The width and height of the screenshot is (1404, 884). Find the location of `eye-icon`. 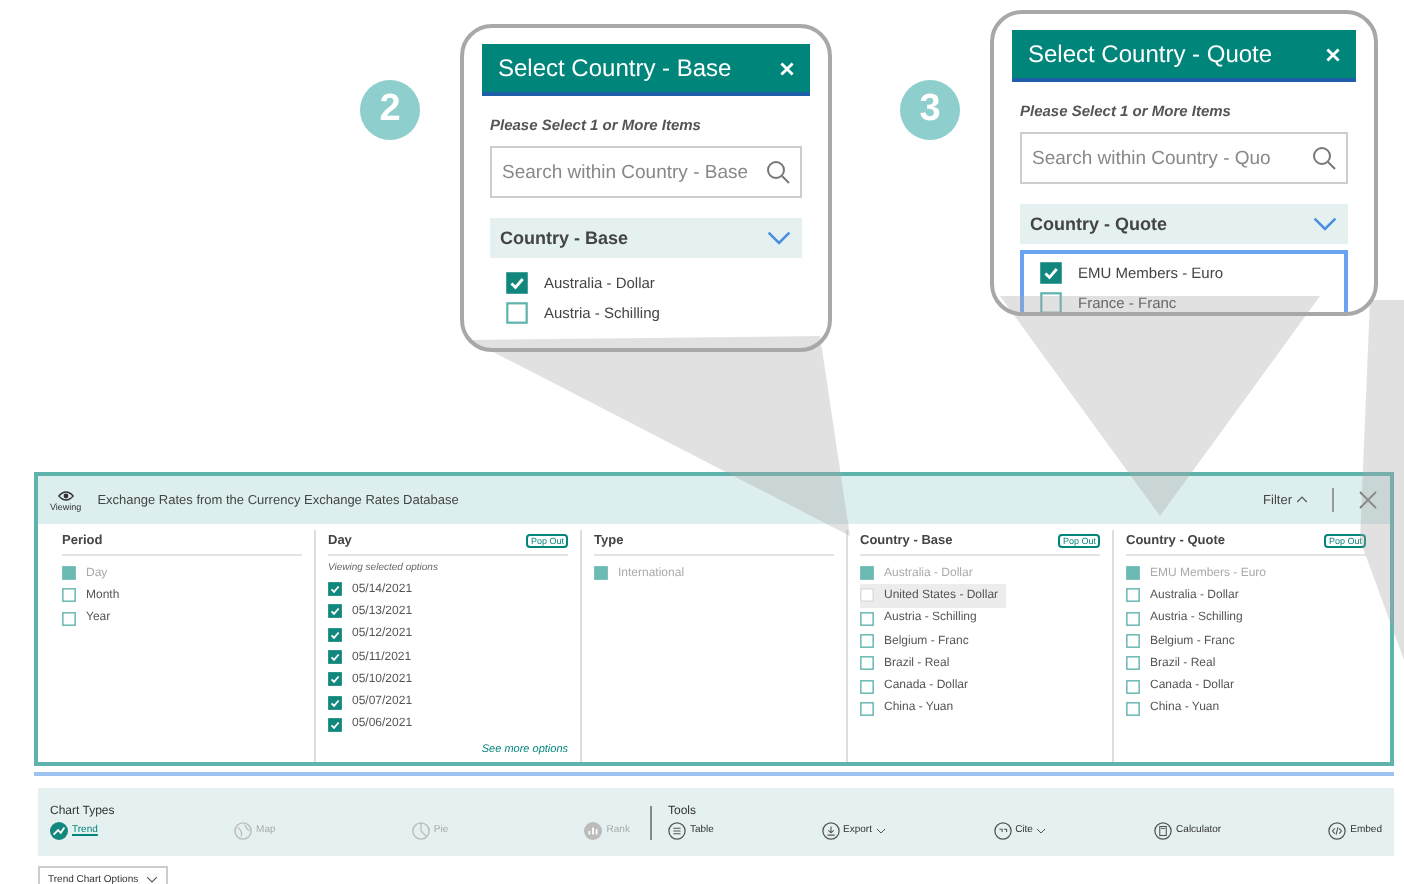

eye-icon is located at coordinates (65, 495).